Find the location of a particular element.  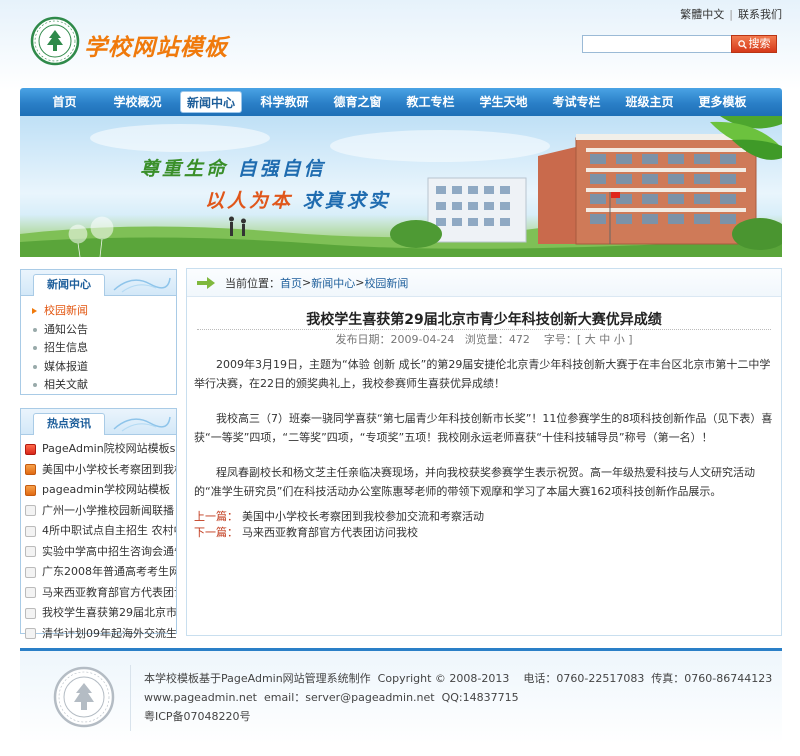

breadcrumb-home: 首页 is located at coordinates (291, 283).